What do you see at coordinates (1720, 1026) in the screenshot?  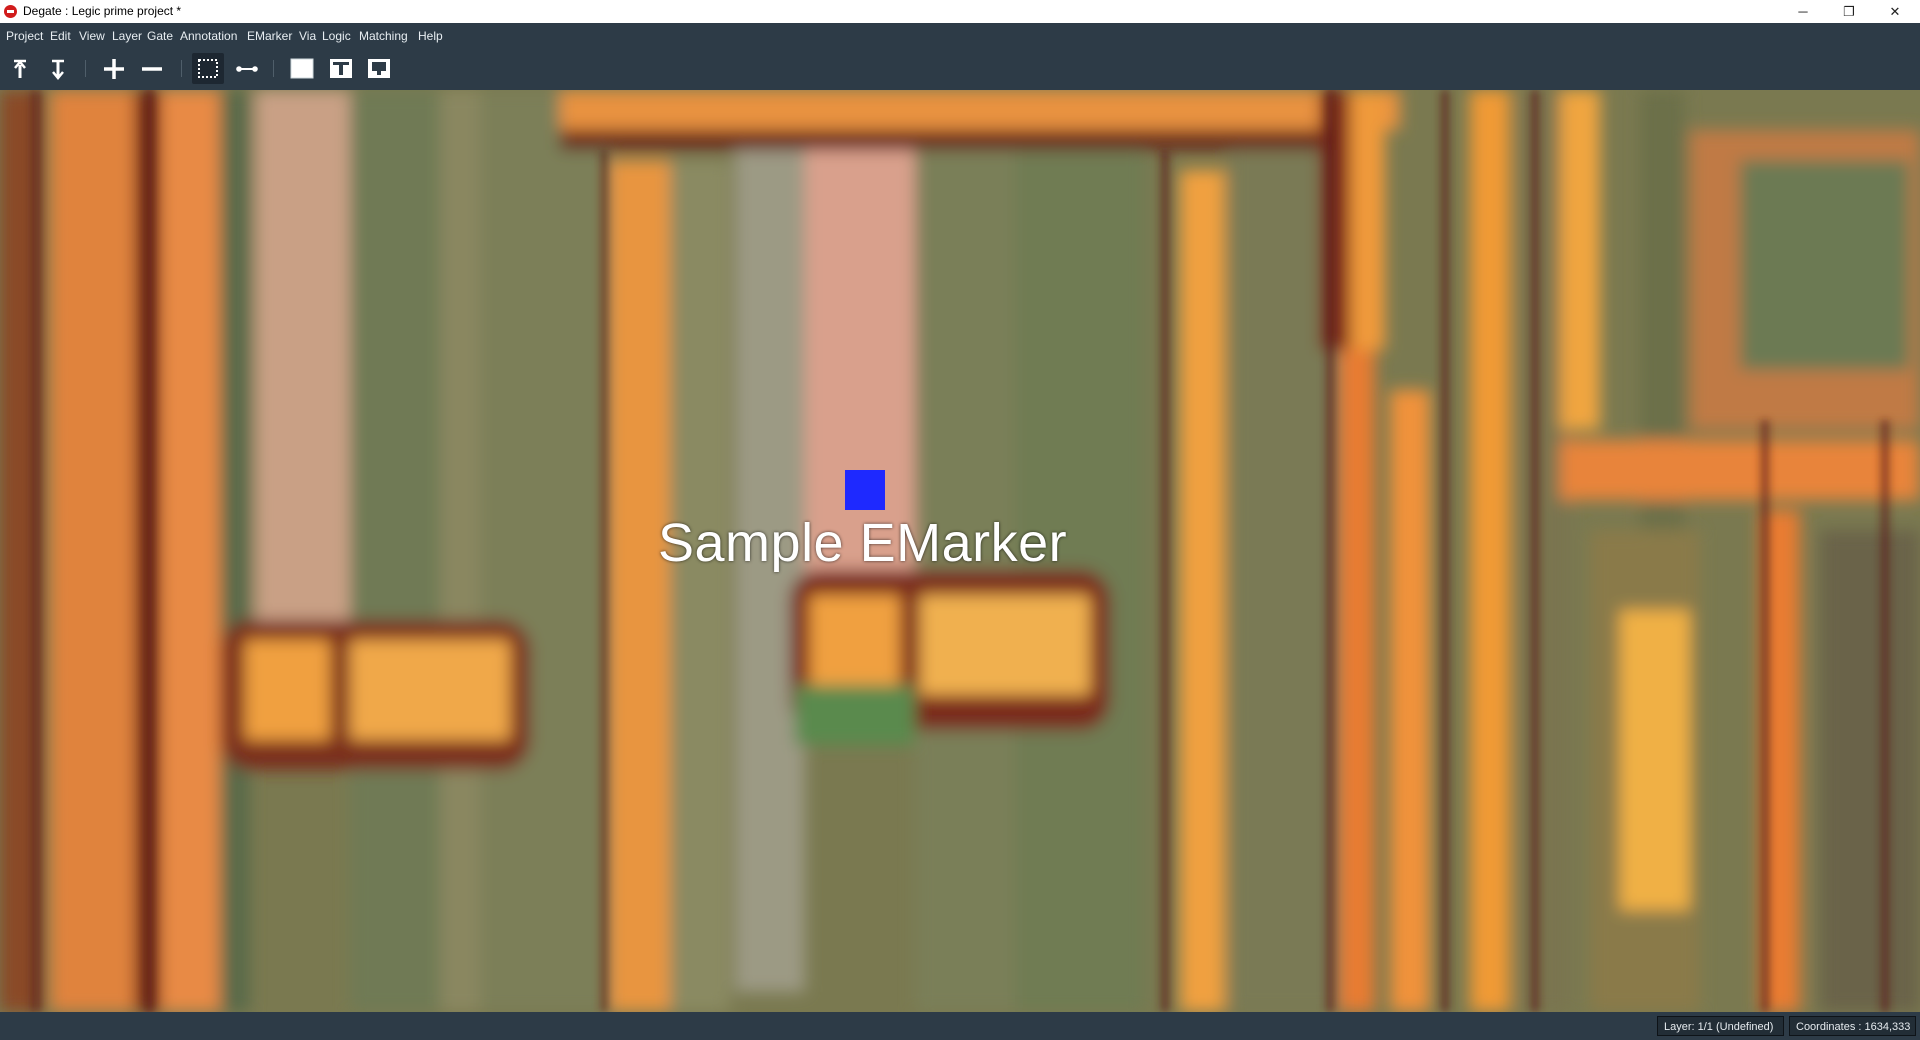 I see `layer-status: Layer: 1/1 (Undefined)` at bounding box center [1720, 1026].